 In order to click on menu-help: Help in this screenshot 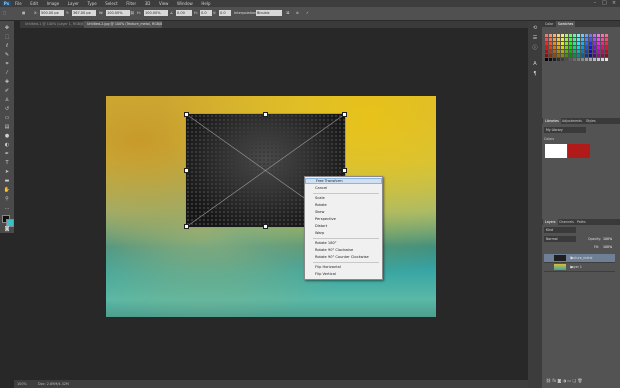, I will do `click(205, 3)`.